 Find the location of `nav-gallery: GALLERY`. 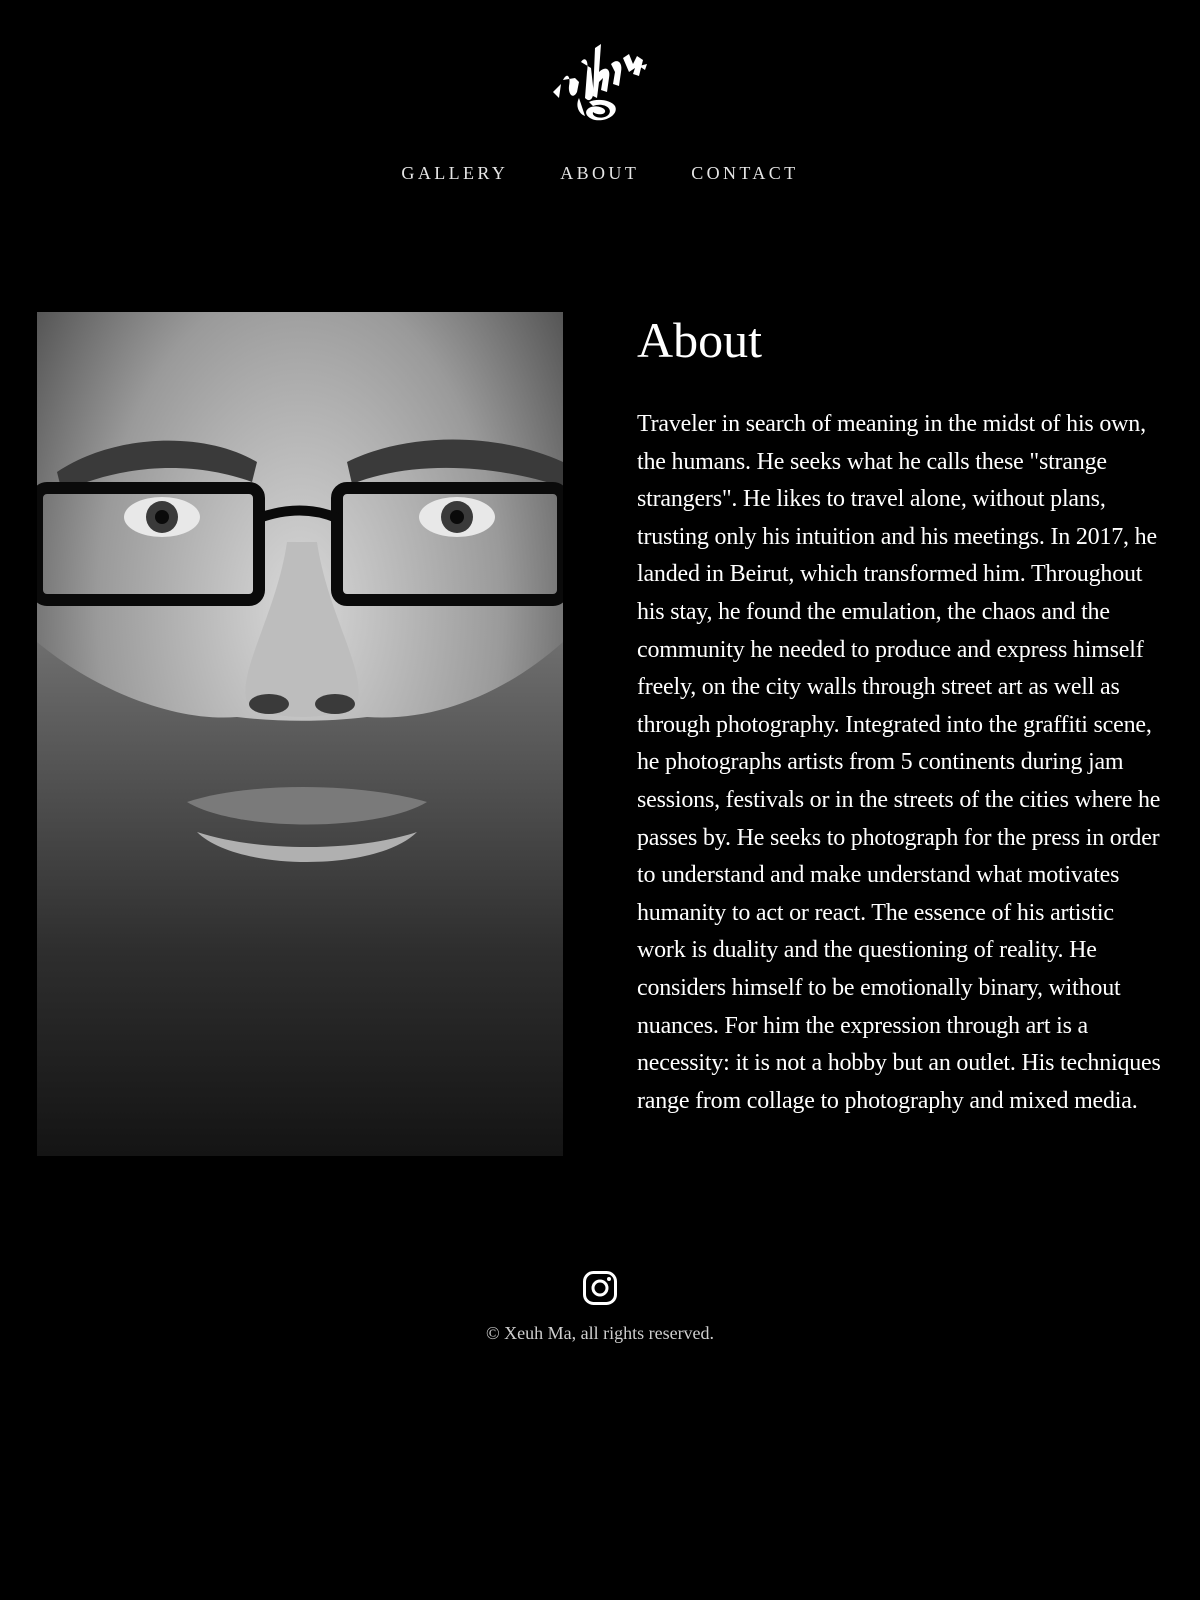

nav-gallery: GALLERY is located at coordinates (454, 173).